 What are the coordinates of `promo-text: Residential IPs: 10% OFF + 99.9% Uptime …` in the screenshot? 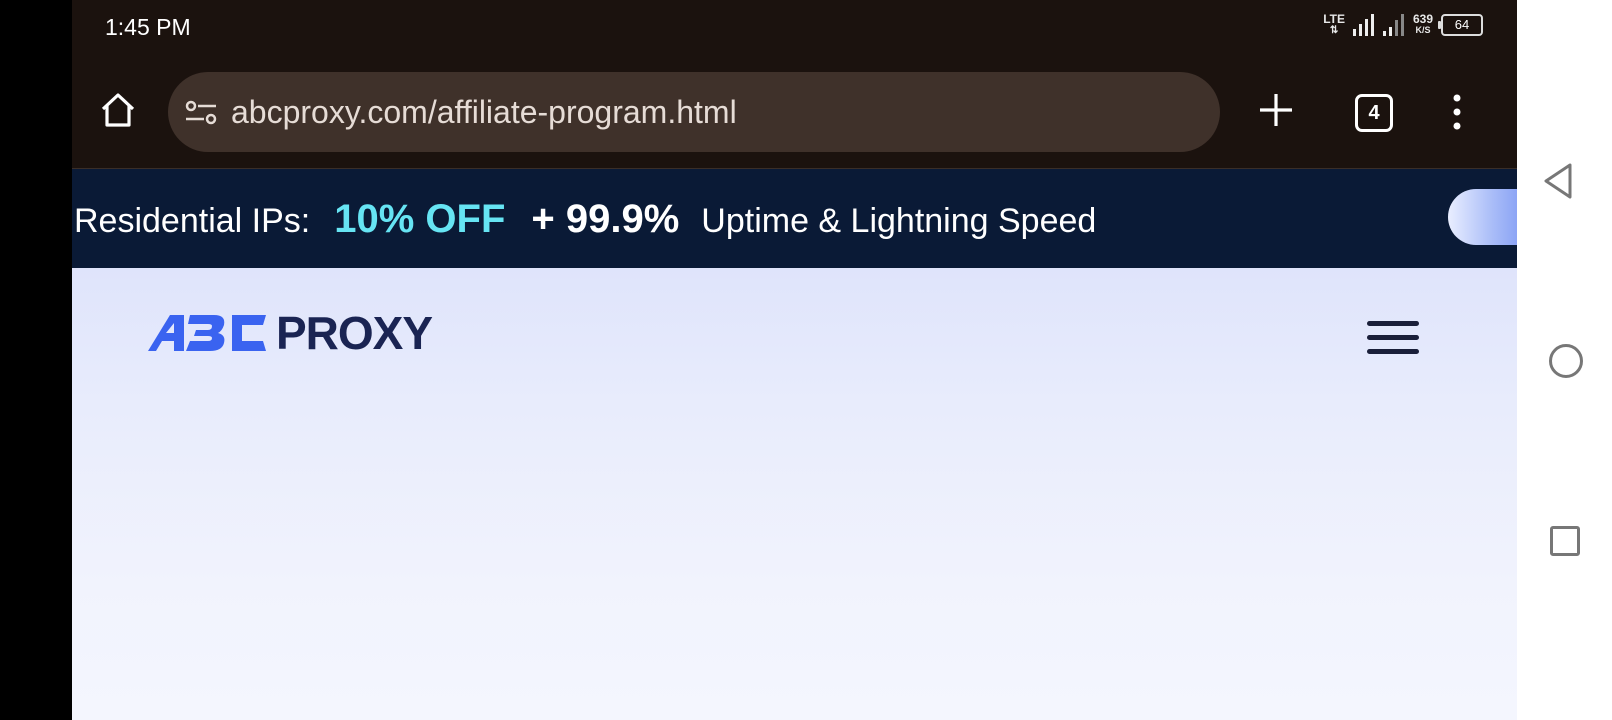 It's located at (585, 219).